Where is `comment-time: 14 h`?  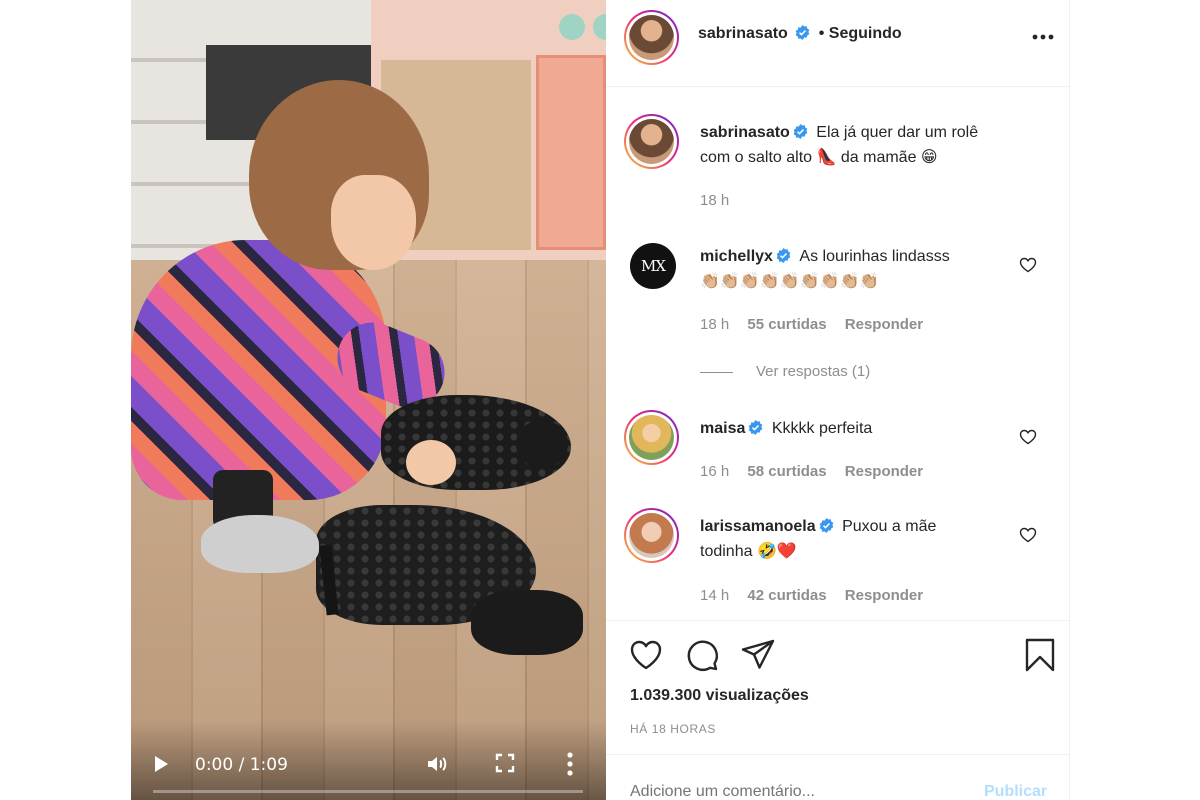 comment-time: 14 h is located at coordinates (715, 595).